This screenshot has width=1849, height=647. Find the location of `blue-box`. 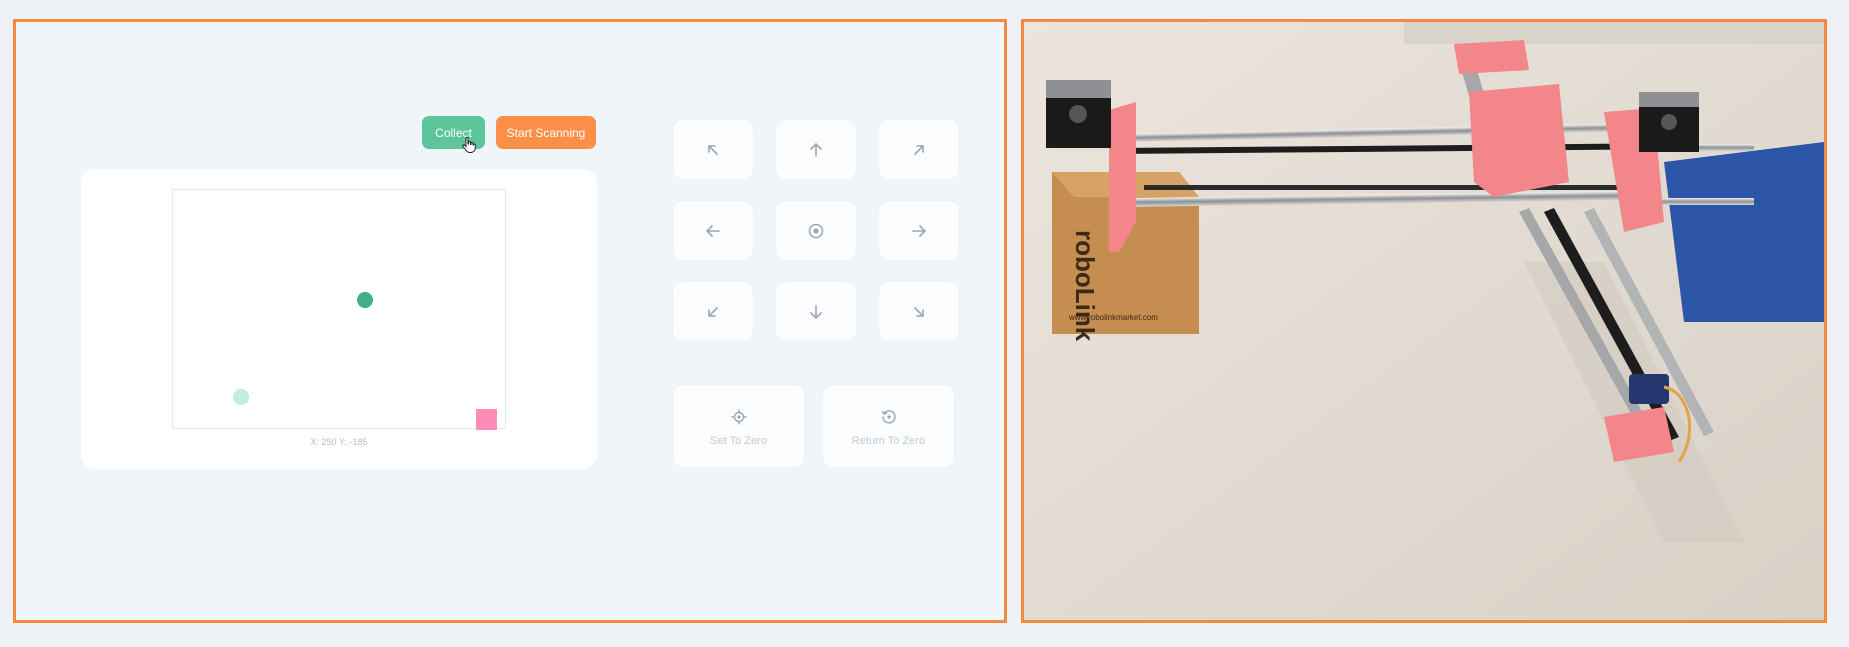

blue-box is located at coordinates (1744, 232).